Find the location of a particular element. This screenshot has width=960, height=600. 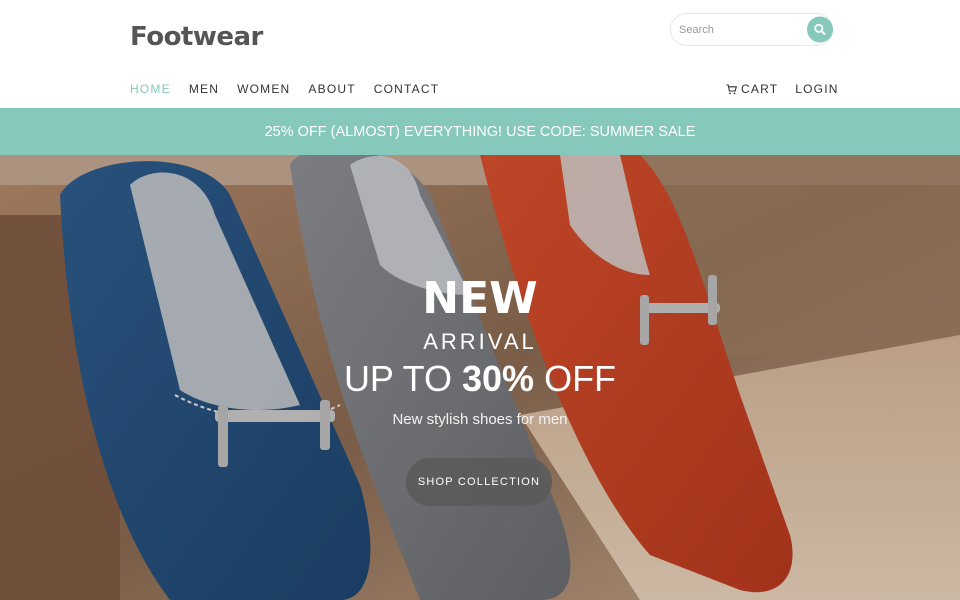

offer-prefix: UP TO is located at coordinates (402, 378).